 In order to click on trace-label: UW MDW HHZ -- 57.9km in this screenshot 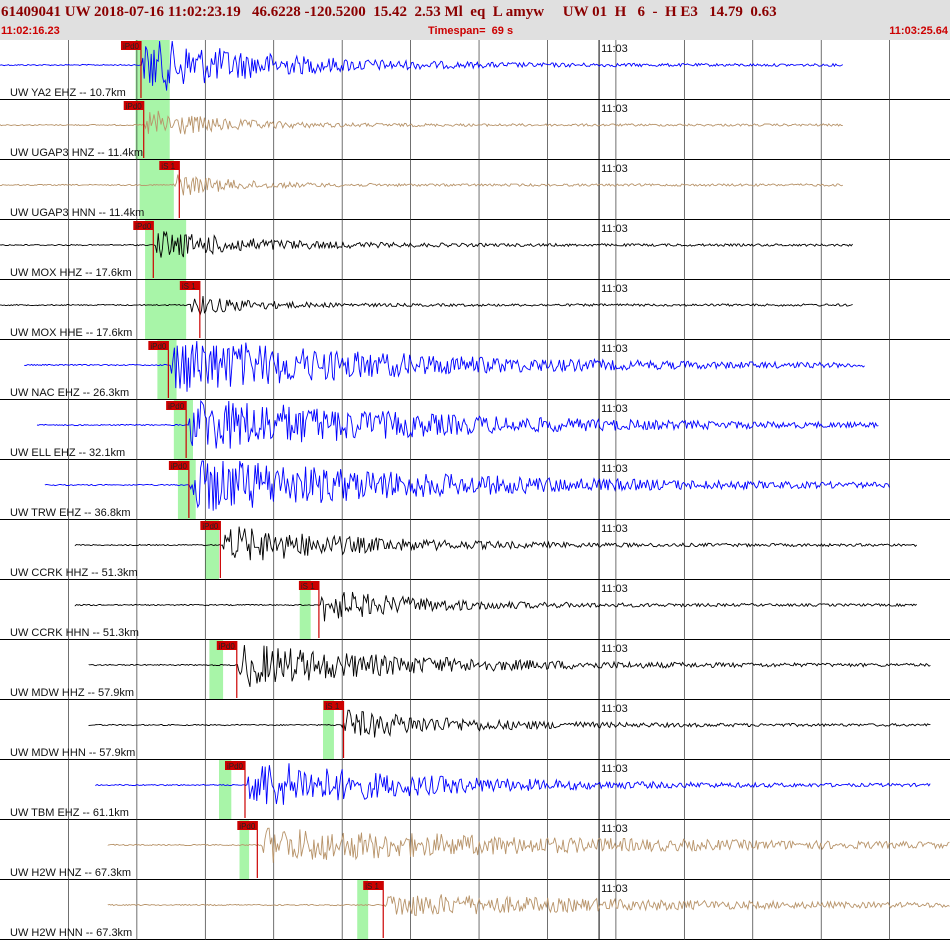, I will do `click(72, 693)`.